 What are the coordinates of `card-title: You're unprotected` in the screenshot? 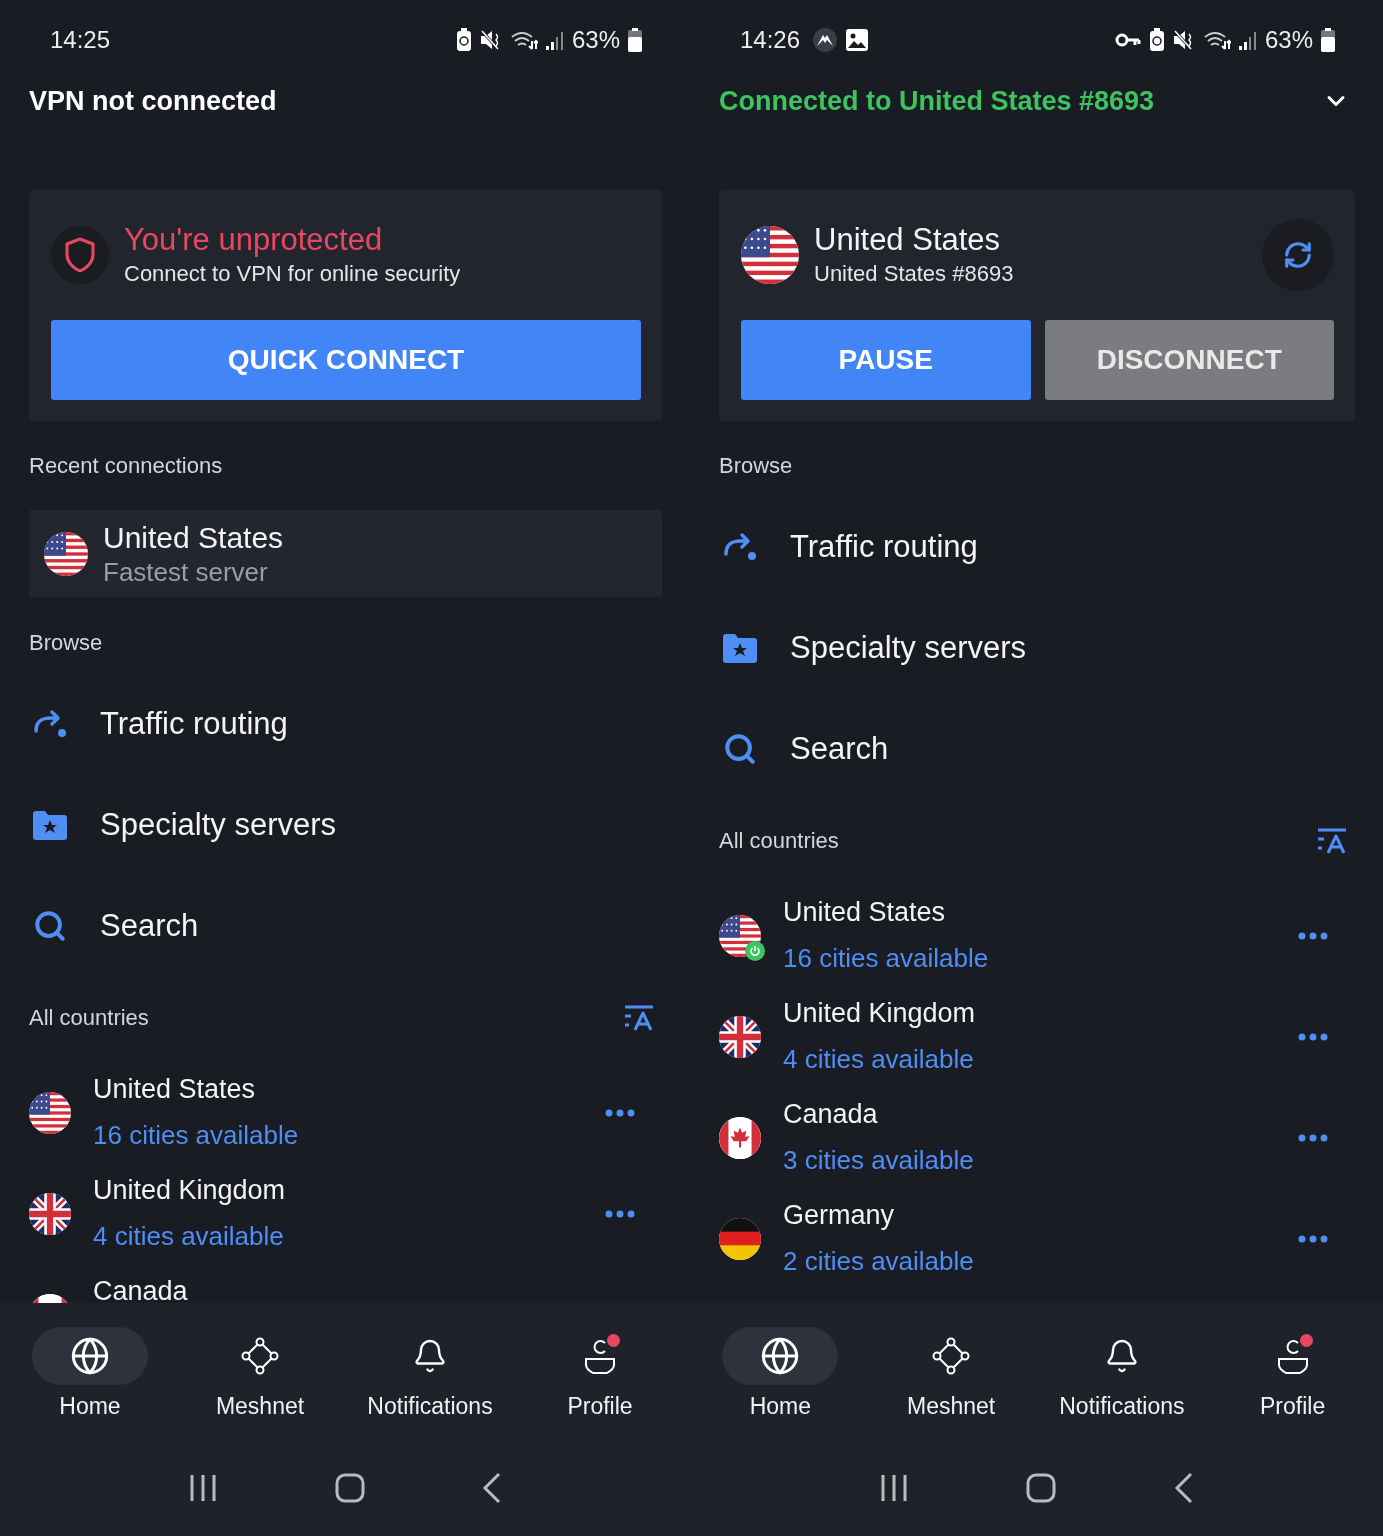 It's located at (253, 240).